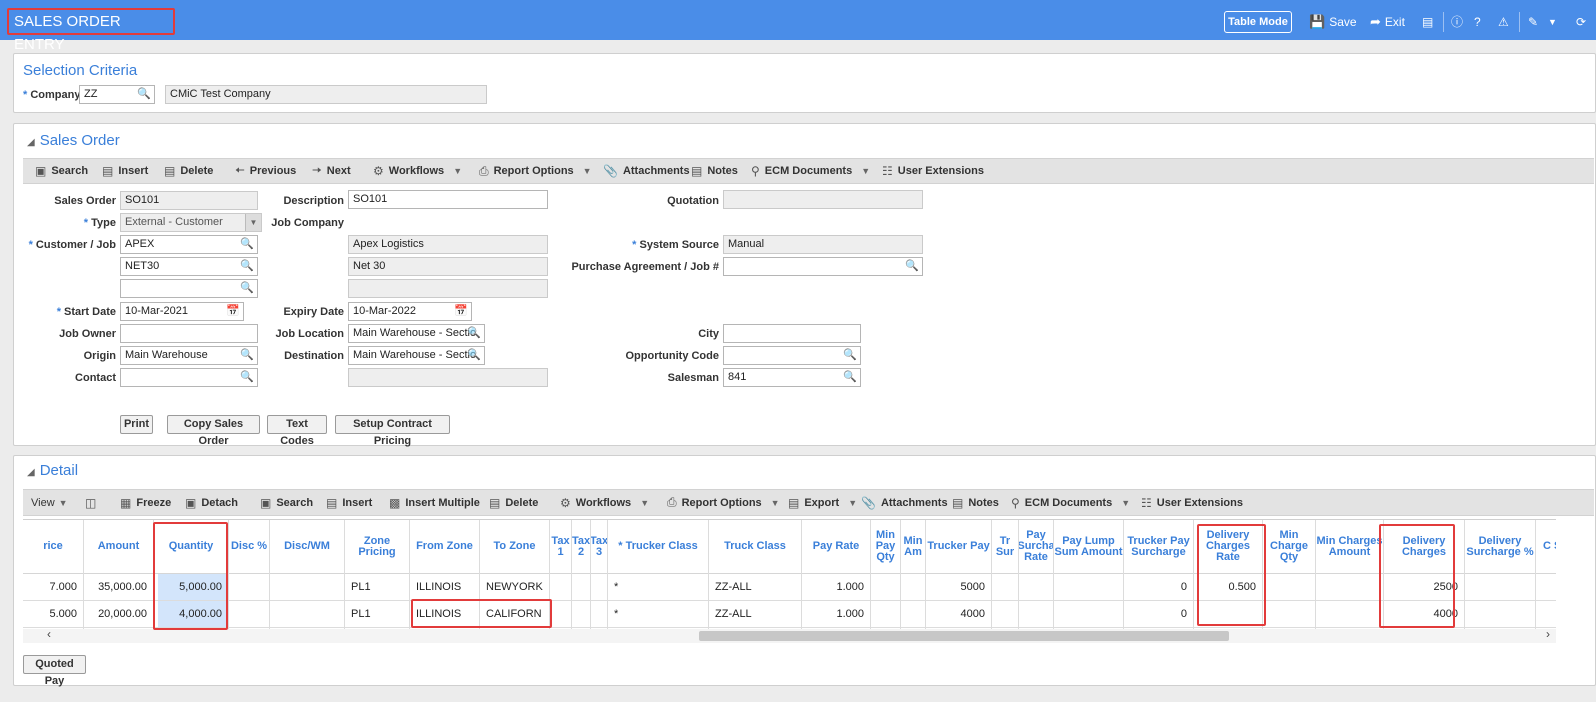 The image size is (1596, 702). I want to click on origin-input: Main Warehouse 🔍, so click(189, 355).